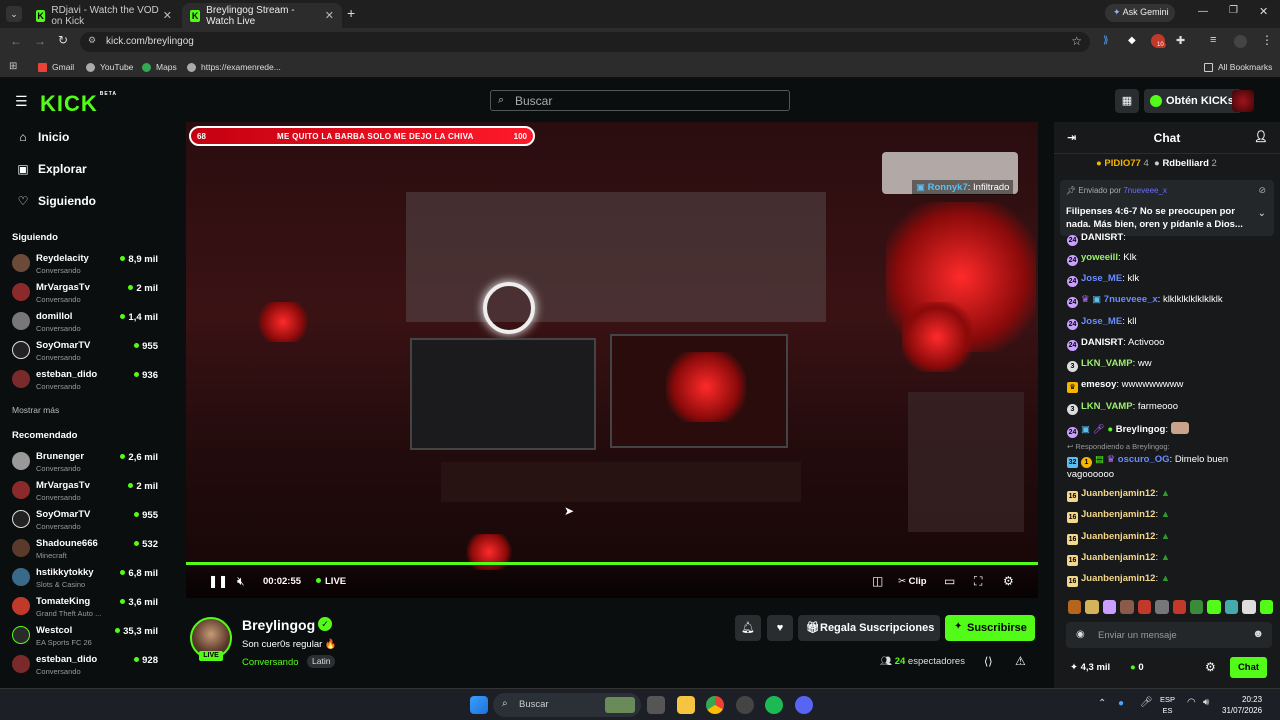 This screenshot has width=1280, height=720. I want to click on recommended-channel: Brunenger Conversando 2,6 mil, so click(87, 463).